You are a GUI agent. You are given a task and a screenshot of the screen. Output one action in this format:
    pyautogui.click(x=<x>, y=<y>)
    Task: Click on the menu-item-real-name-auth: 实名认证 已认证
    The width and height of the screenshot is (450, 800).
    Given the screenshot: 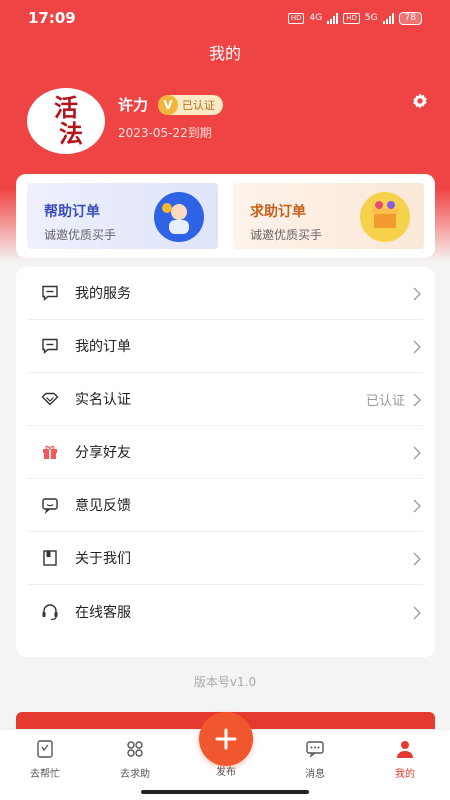 What is the action you would take?
    pyautogui.click(x=225, y=399)
    